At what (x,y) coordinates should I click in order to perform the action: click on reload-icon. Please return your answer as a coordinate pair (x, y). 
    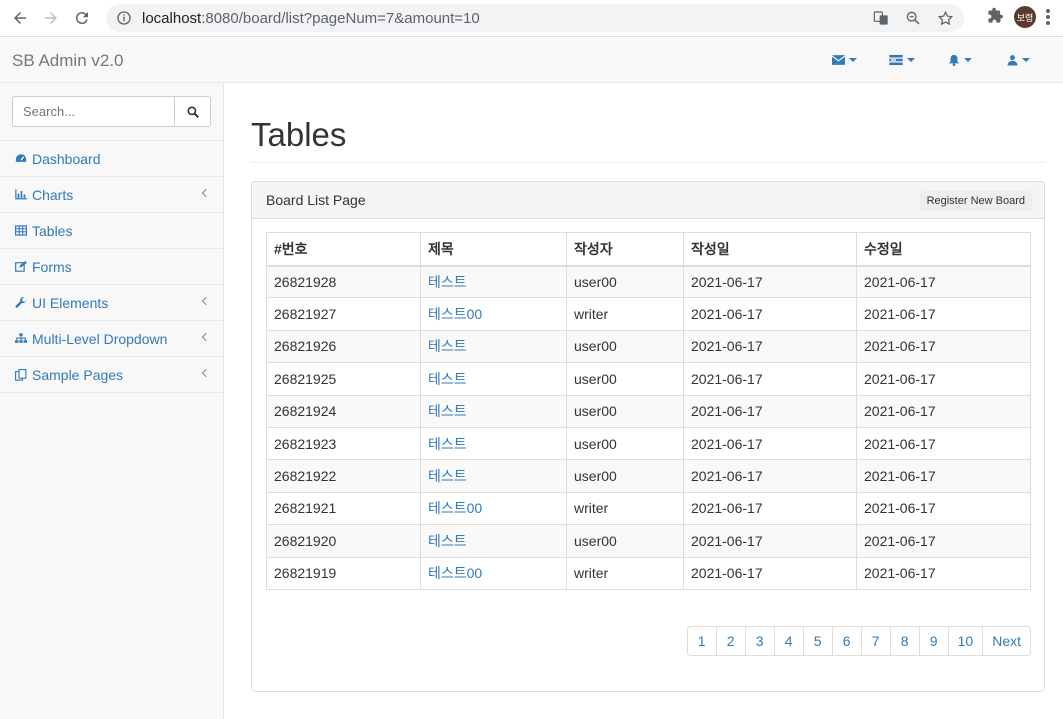
    Looking at the image, I should click on (82, 18).